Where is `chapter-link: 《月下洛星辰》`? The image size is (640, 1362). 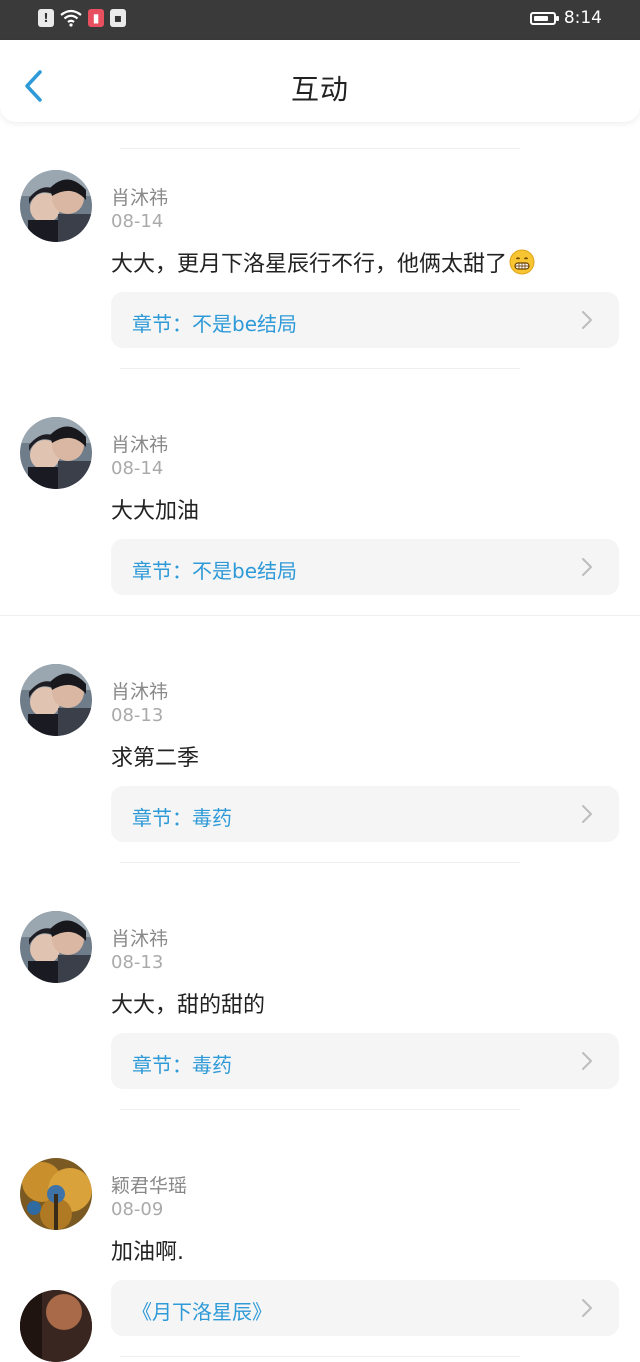
chapter-link: 《月下洛星辰》 is located at coordinates (365, 1308).